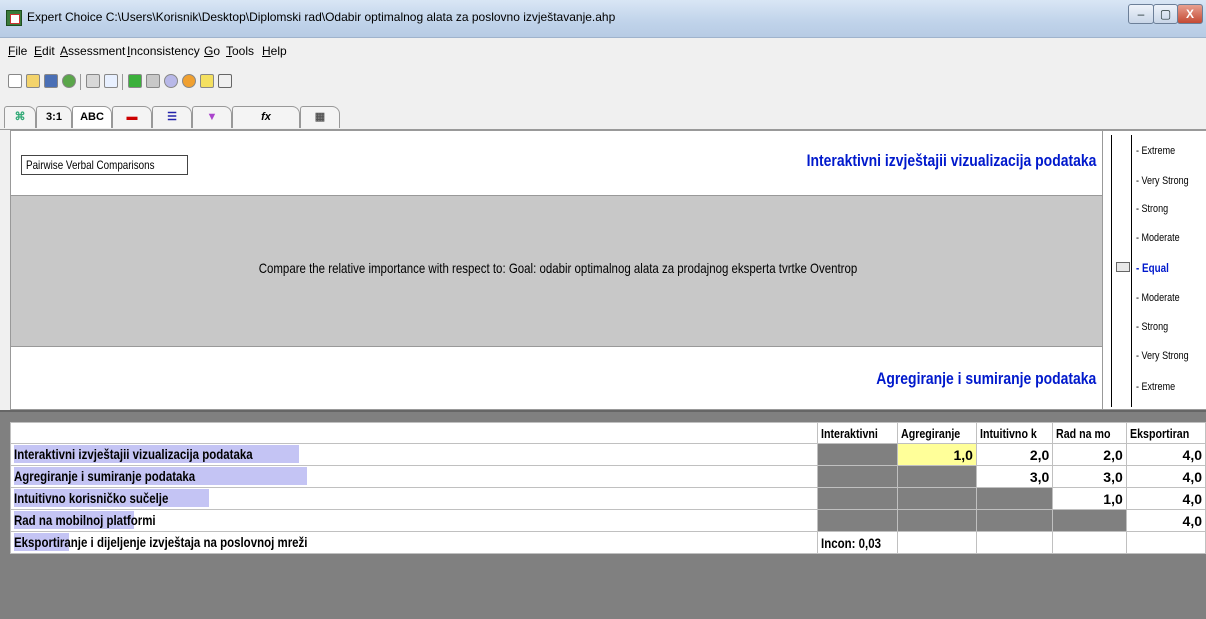  What do you see at coordinates (1014, 433) in the screenshot?
I see `column-header: Intuitivno k` at bounding box center [1014, 433].